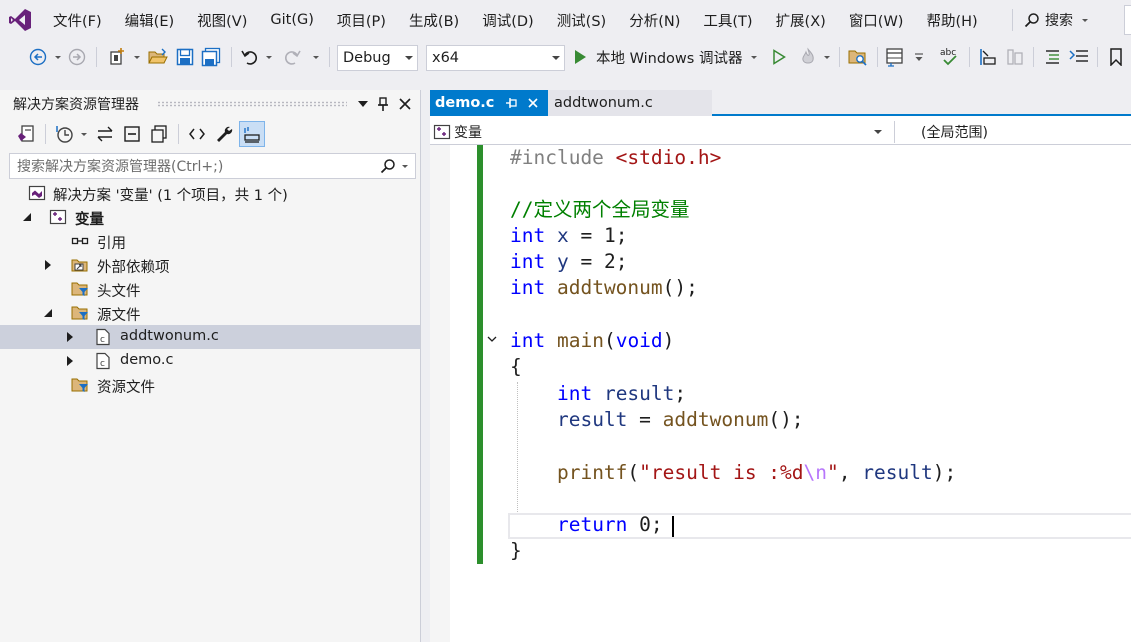  I want to click on tree-item-references: 引用, so click(210, 241).